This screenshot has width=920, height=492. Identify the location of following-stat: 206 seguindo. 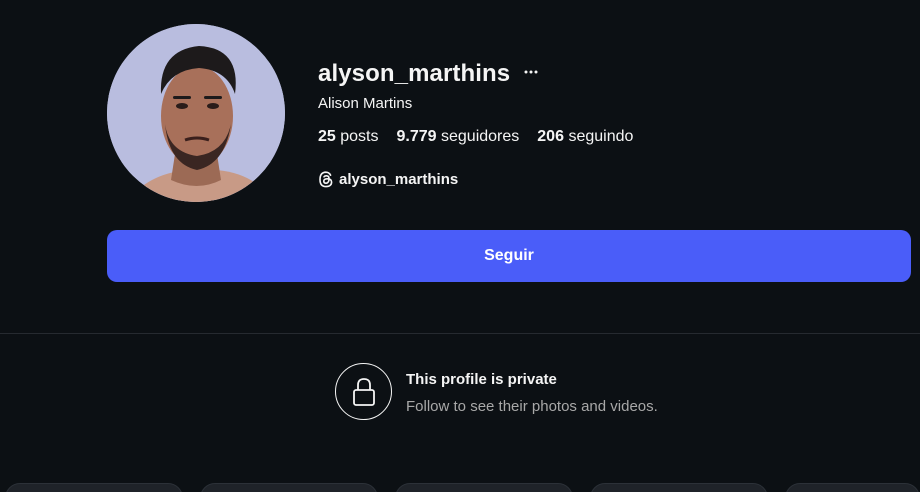
(585, 137).